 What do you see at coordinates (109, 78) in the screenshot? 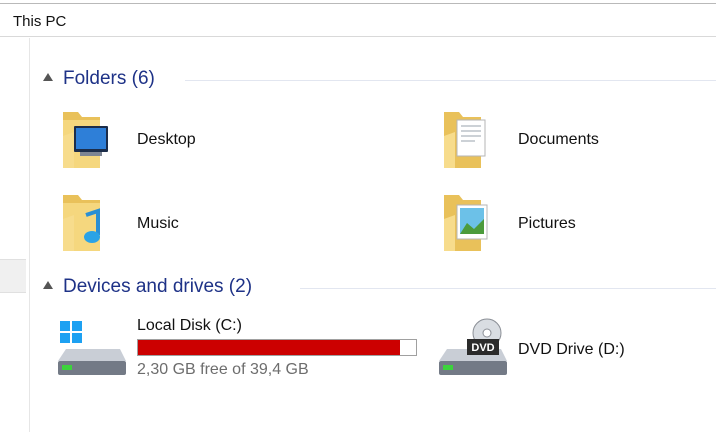
I see `group-title-folders: Folders (6)` at bounding box center [109, 78].